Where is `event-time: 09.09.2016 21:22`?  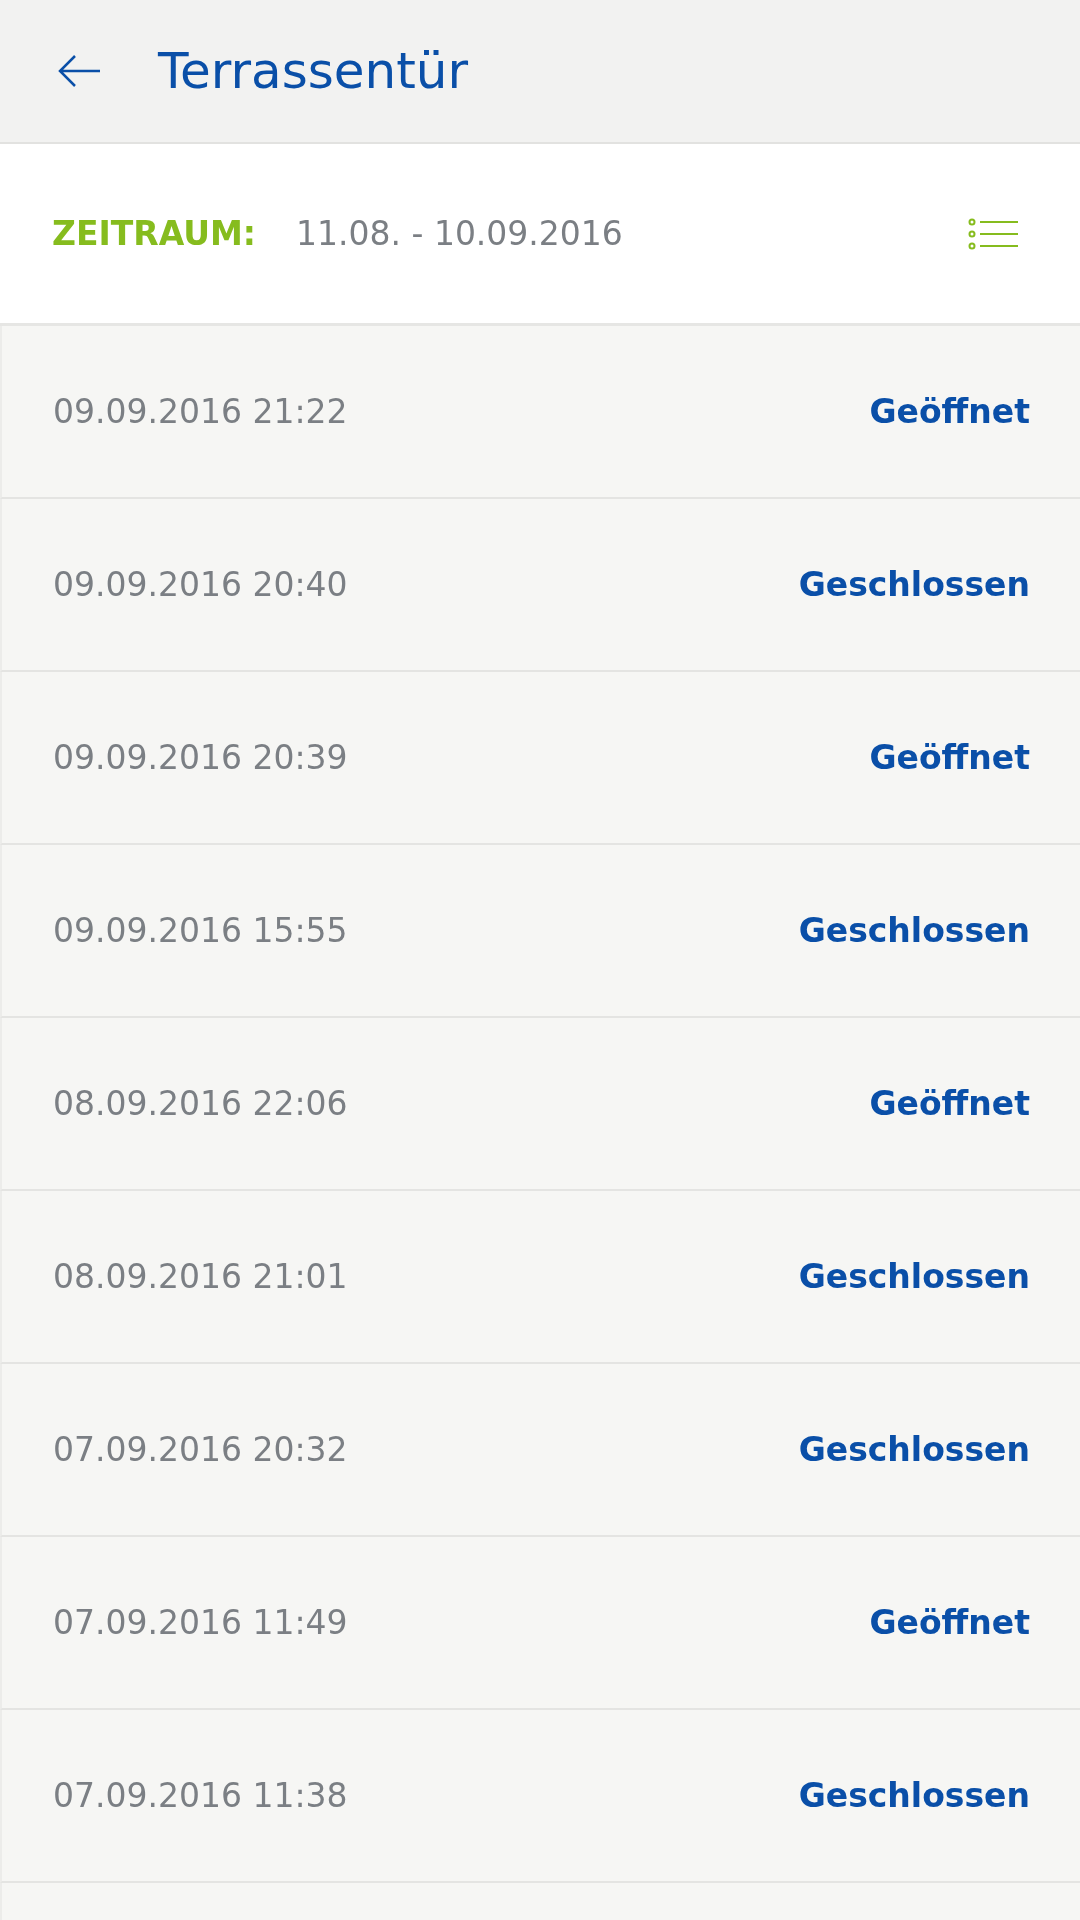 event-time: 09.09.2016 21:22 is located at coordinates (200, 411).